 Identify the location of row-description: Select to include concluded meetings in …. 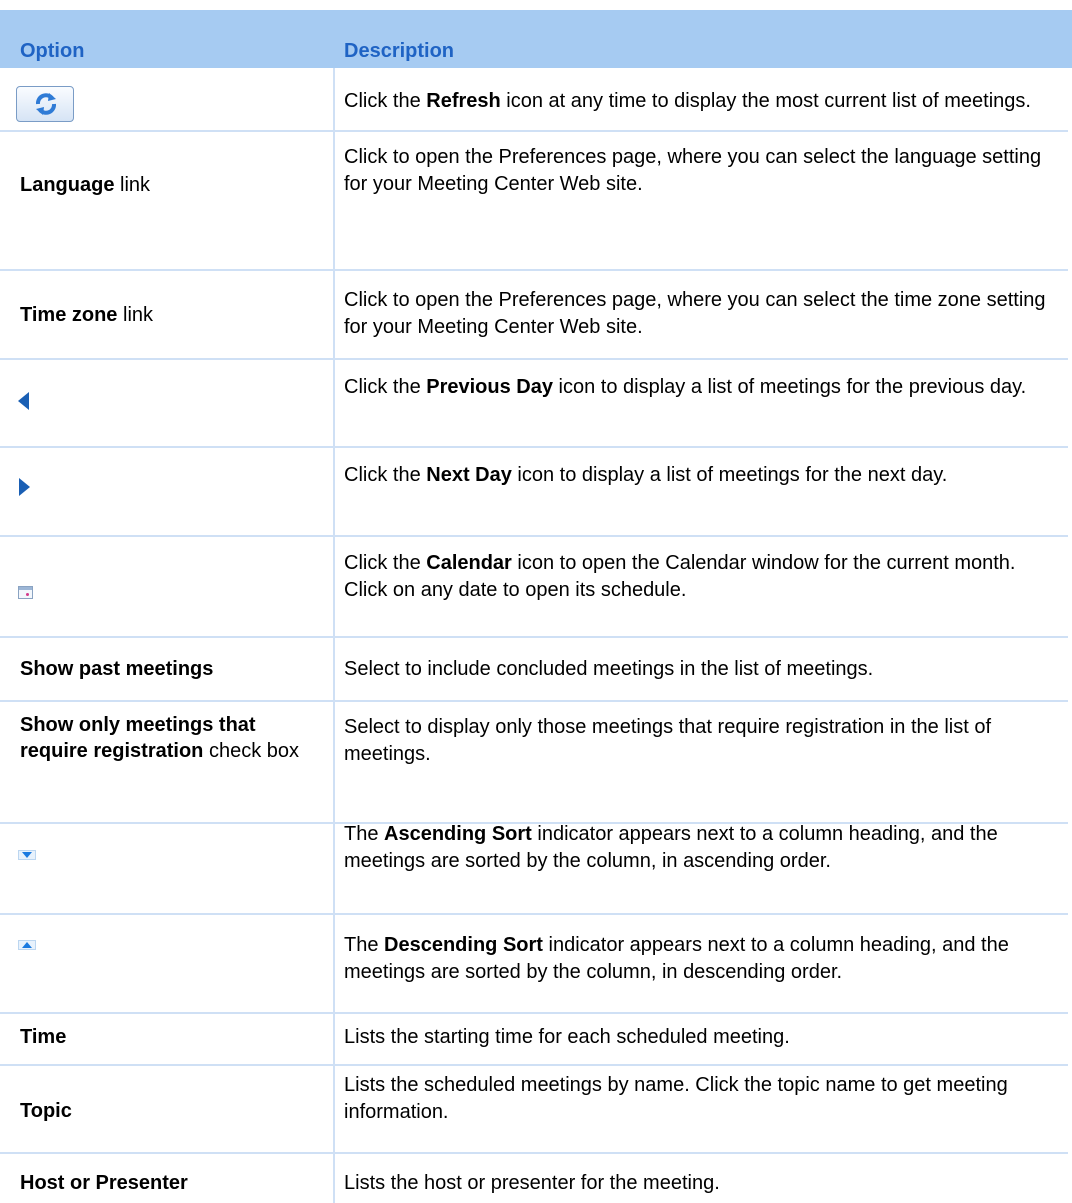
(609, 669).